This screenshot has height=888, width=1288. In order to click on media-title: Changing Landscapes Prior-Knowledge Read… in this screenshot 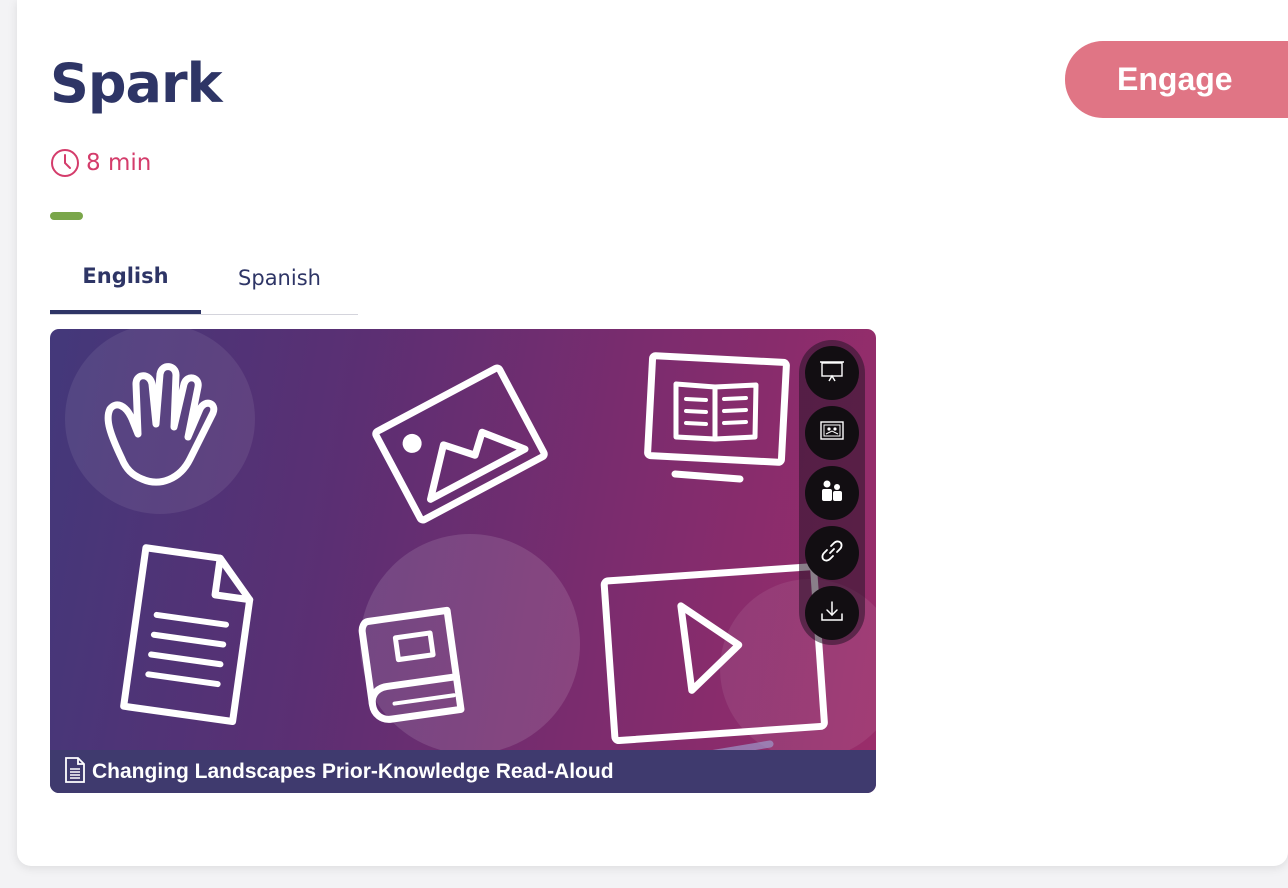, I will do `click(353, 771)`.